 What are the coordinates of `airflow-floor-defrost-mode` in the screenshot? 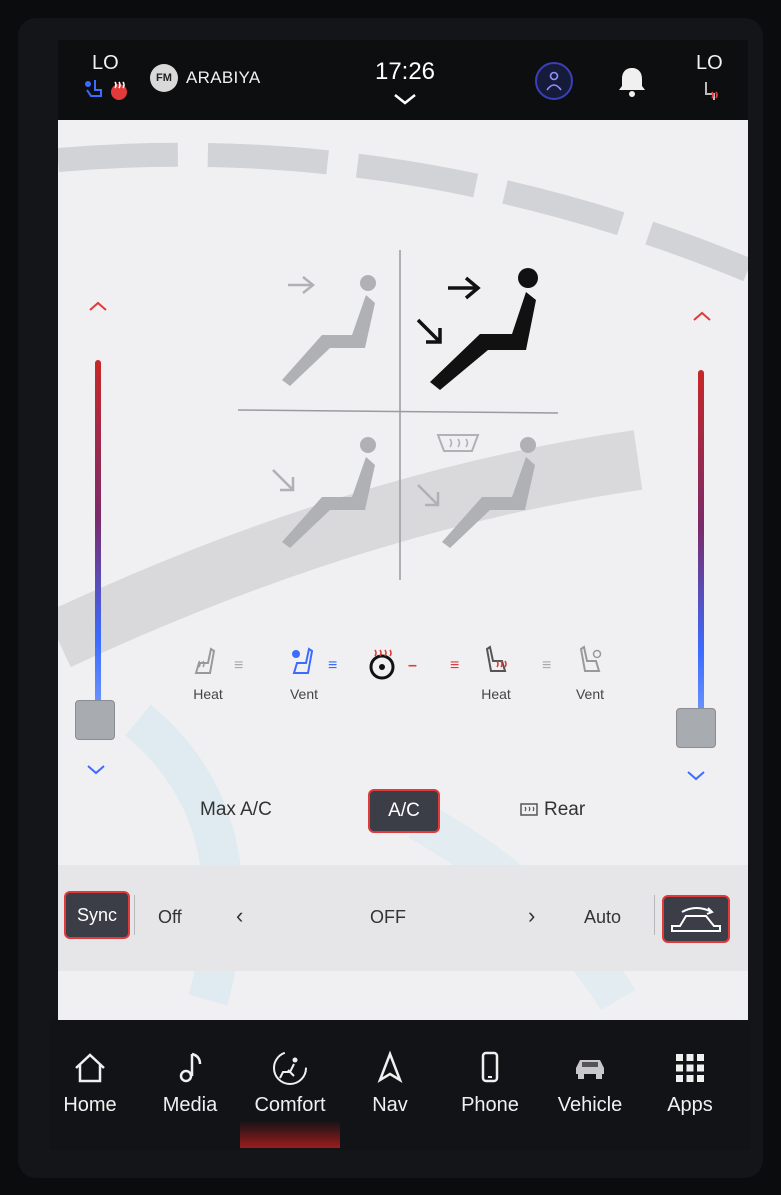 It's located at (483, 500).